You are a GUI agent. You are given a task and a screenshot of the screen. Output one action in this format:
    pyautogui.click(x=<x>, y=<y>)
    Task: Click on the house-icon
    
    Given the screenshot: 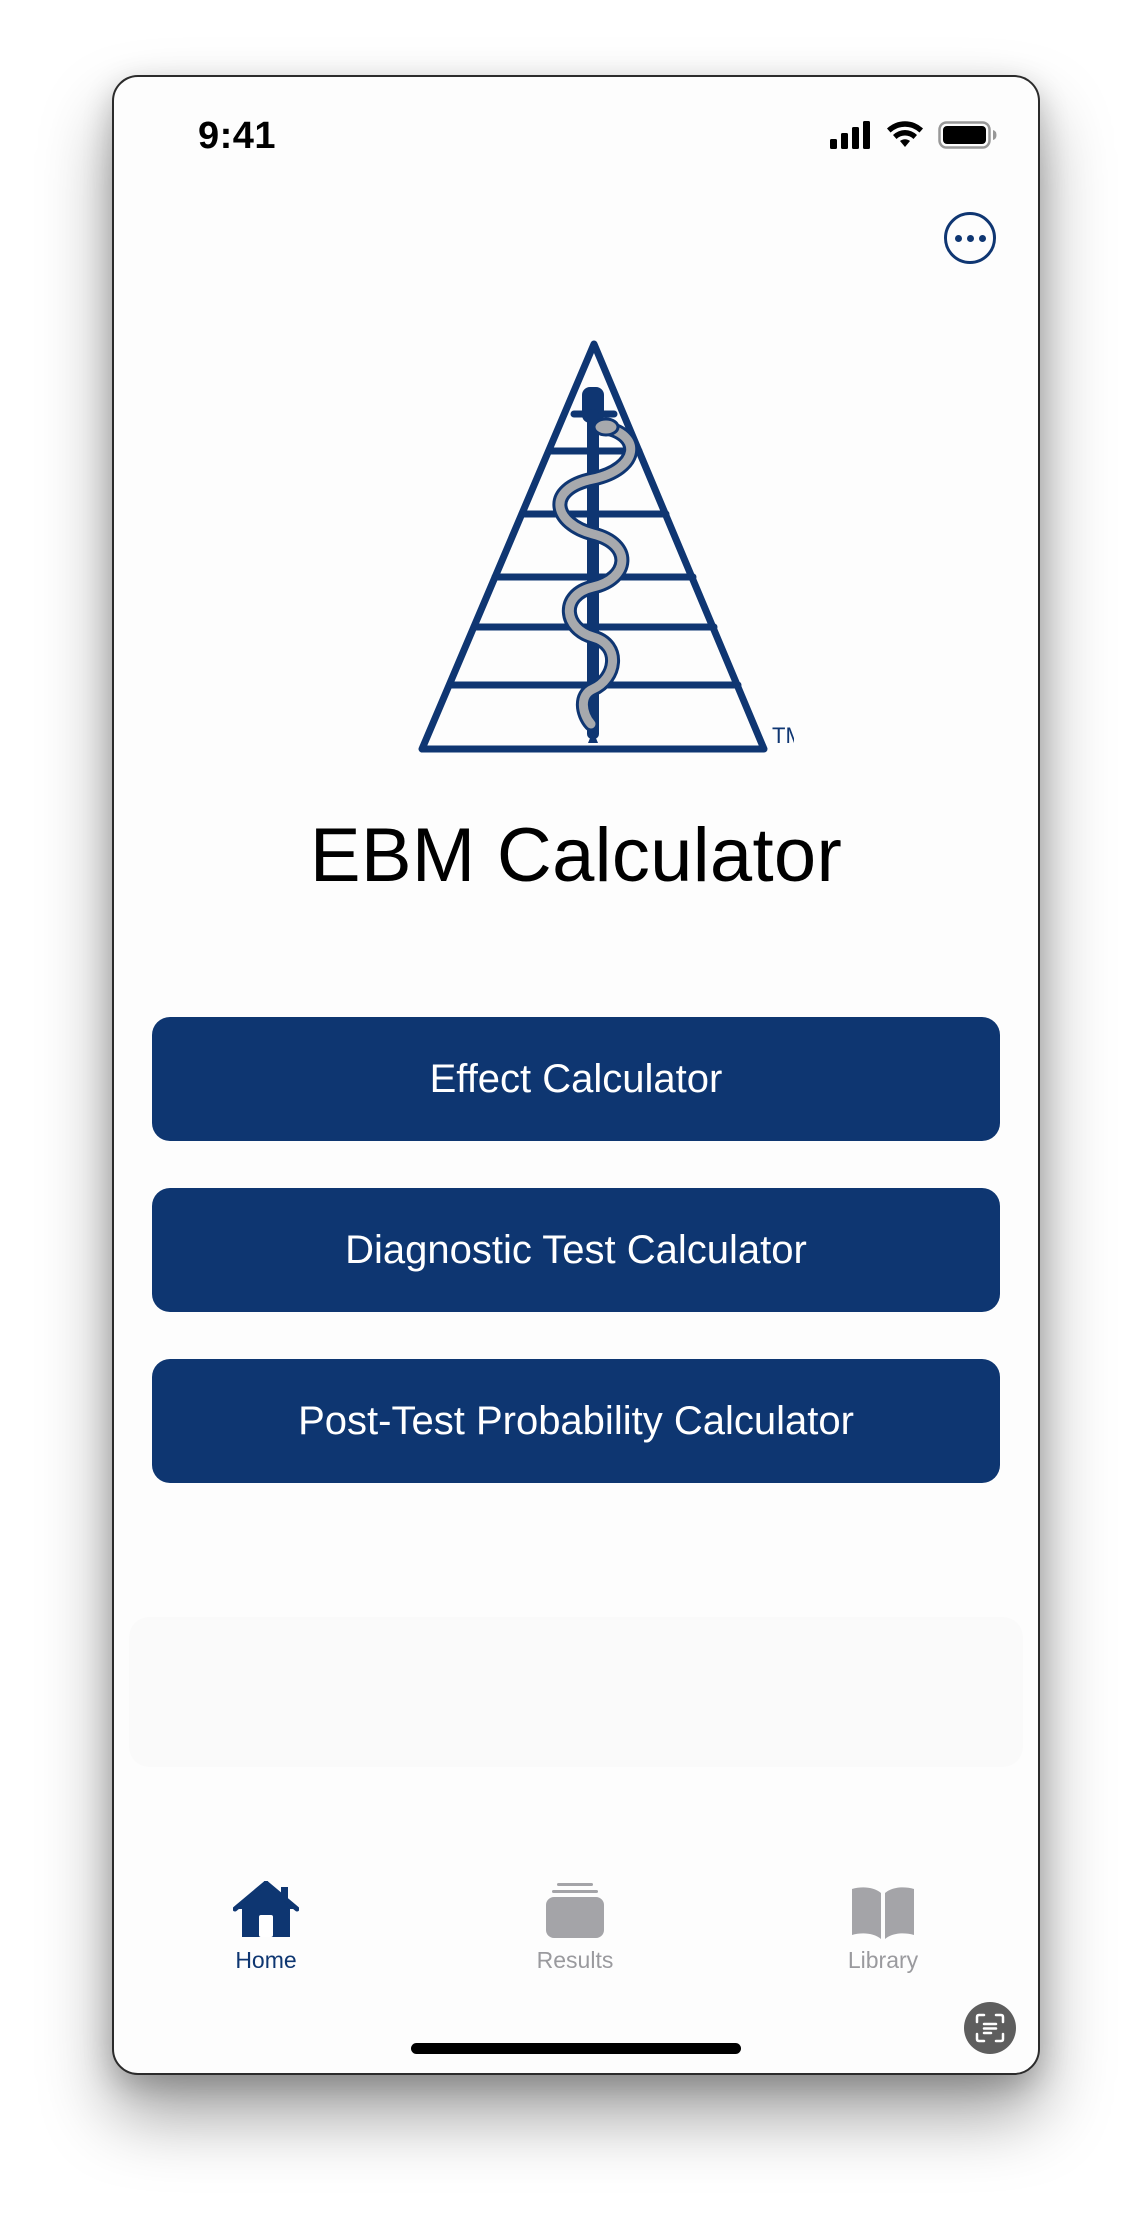 What is the action you would take?
    pyautogui.click(x=266, y=1909)
    